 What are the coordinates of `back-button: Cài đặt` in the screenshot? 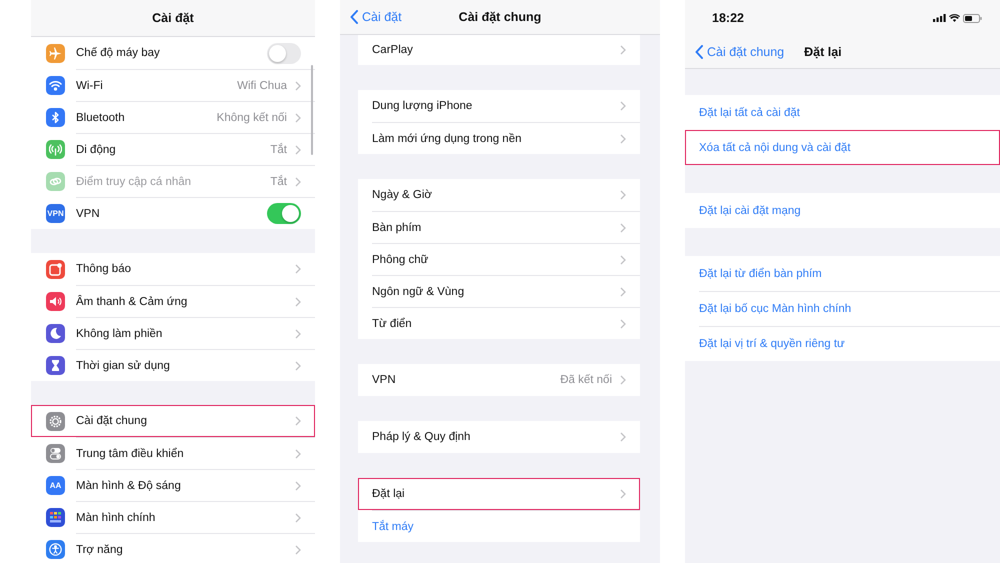 It's located at (376, 17).